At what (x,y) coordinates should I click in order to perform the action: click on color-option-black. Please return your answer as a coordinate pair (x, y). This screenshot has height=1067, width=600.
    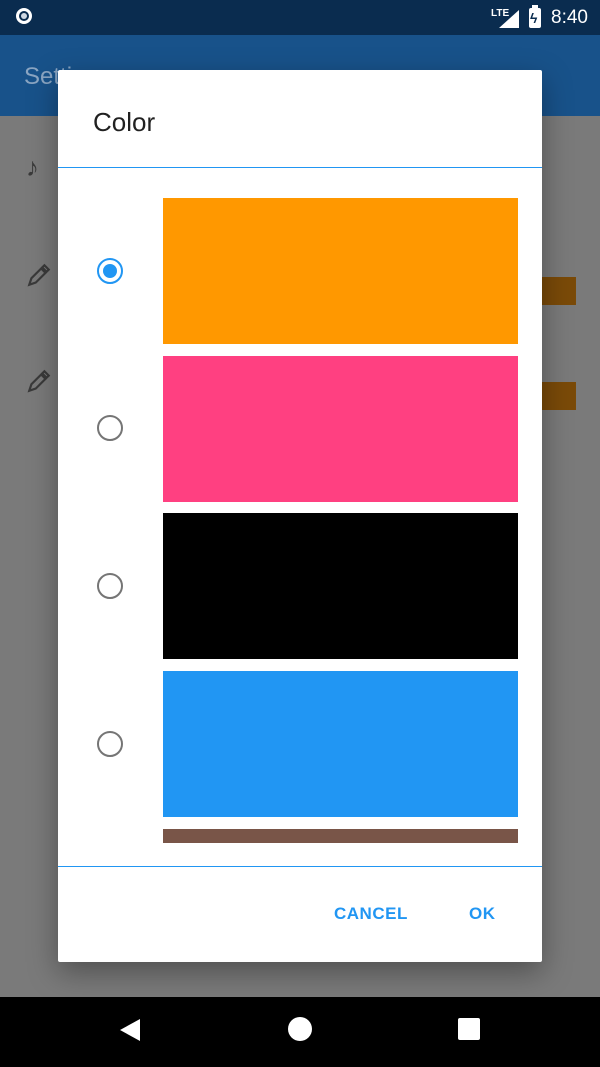
    Looking at the image, I should click on (300, 586).